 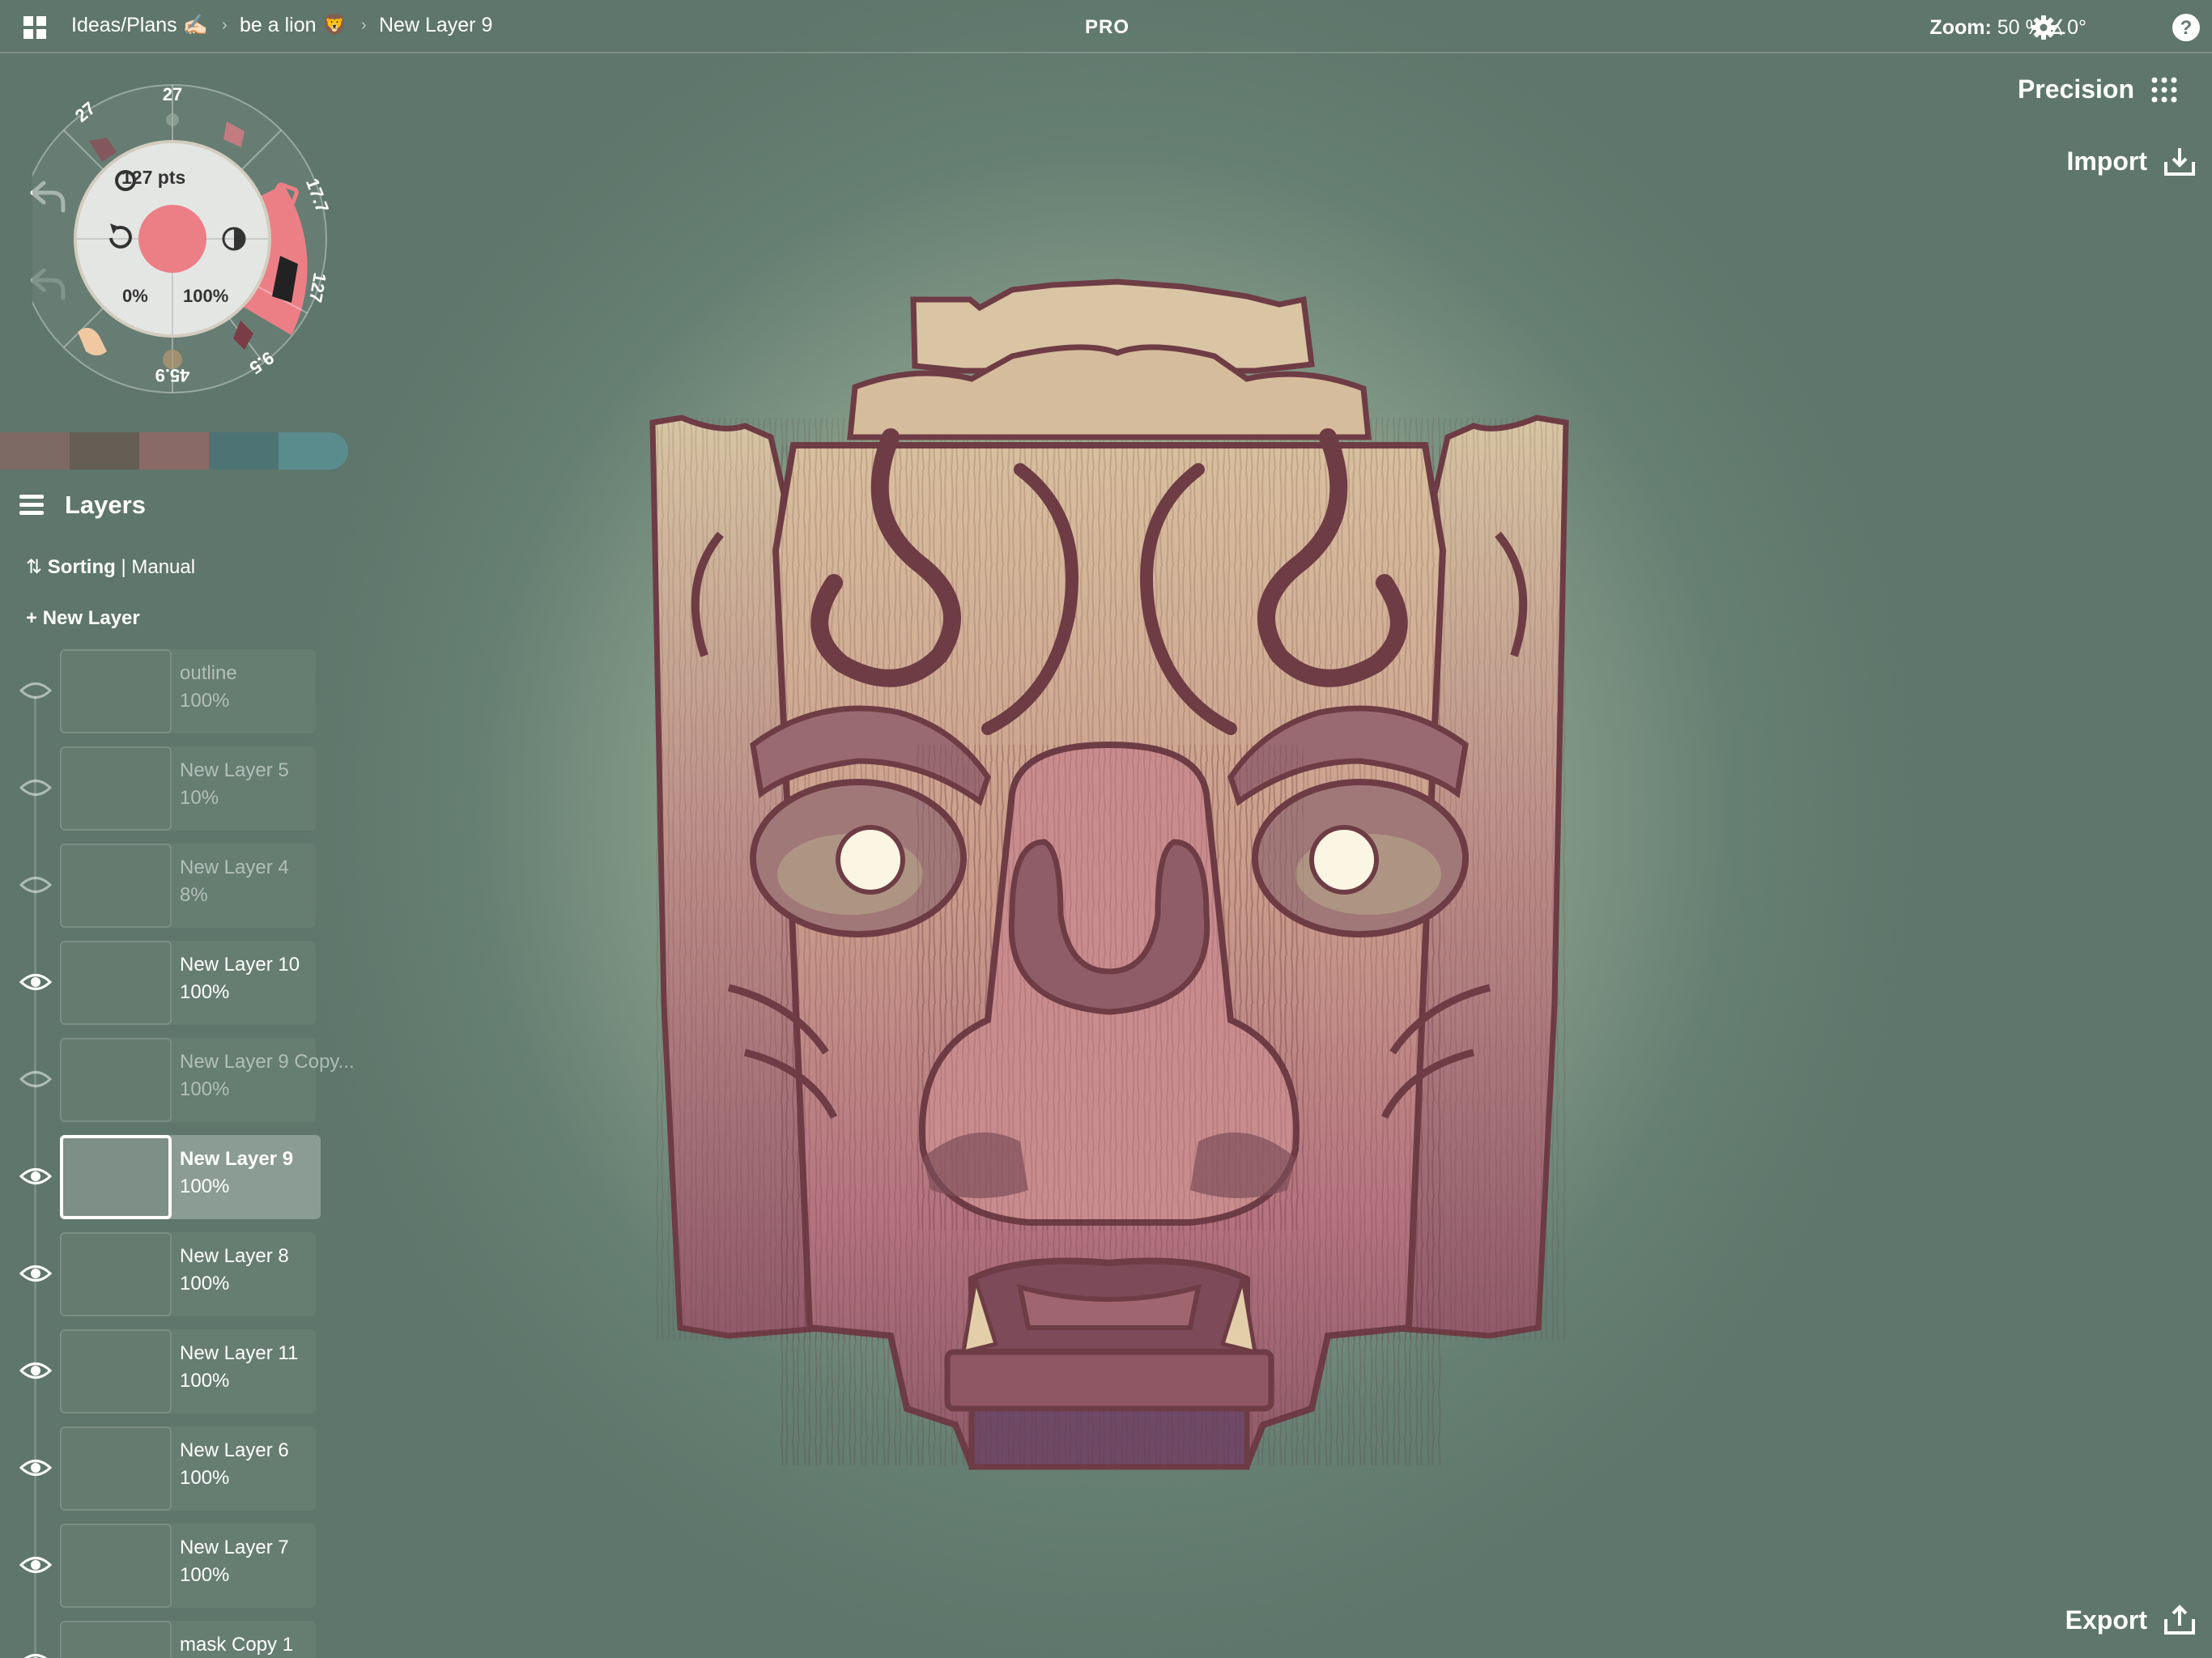 What do you see at coordinates (153, 178) in the screenshot?
I see `brush-size-value: 127 pts` at bounding box center [153, 178].